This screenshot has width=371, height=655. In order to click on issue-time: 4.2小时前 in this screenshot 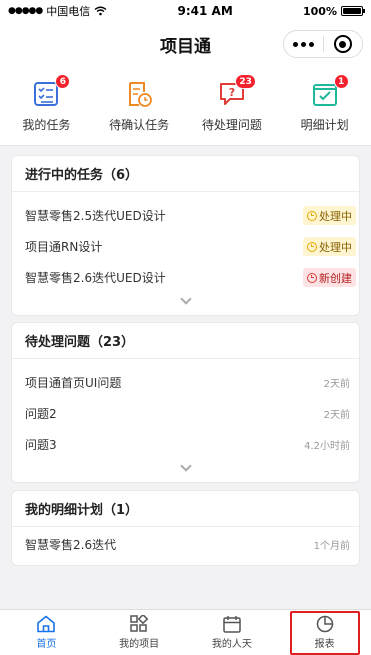, I will do `click(327, 446)`.